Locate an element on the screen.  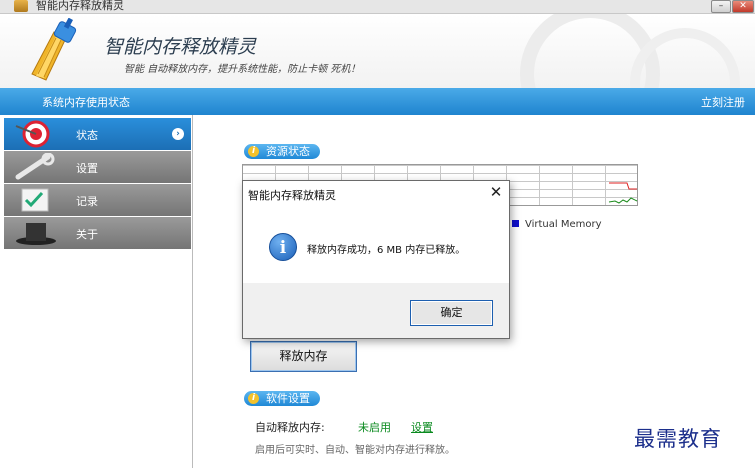
sidebar-item-about: 关于 is located at coordinates (97, 233).